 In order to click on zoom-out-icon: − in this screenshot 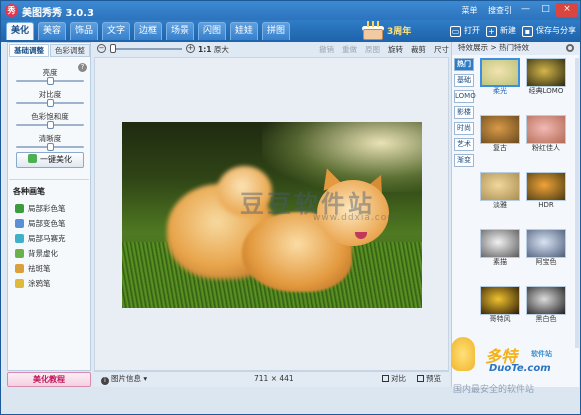, I will do `click(101, 48)`.